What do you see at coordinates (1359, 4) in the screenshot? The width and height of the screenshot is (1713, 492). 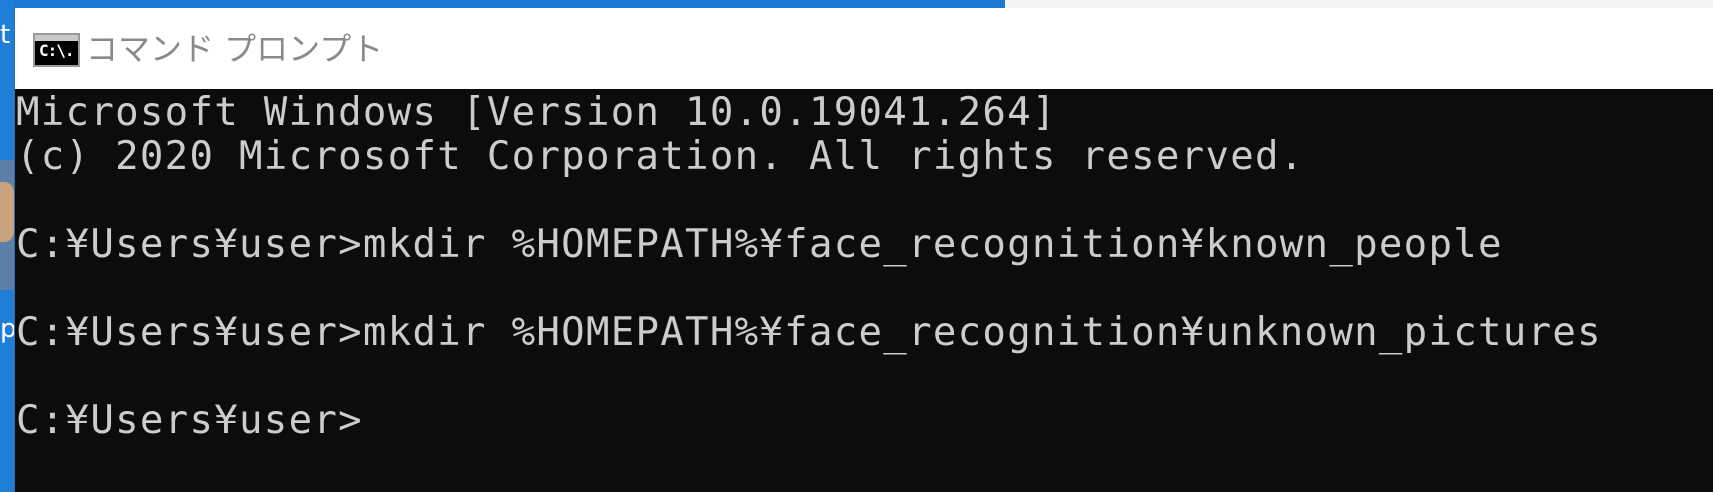 I see `background-window-edge` at bounding box center [1359, 4].